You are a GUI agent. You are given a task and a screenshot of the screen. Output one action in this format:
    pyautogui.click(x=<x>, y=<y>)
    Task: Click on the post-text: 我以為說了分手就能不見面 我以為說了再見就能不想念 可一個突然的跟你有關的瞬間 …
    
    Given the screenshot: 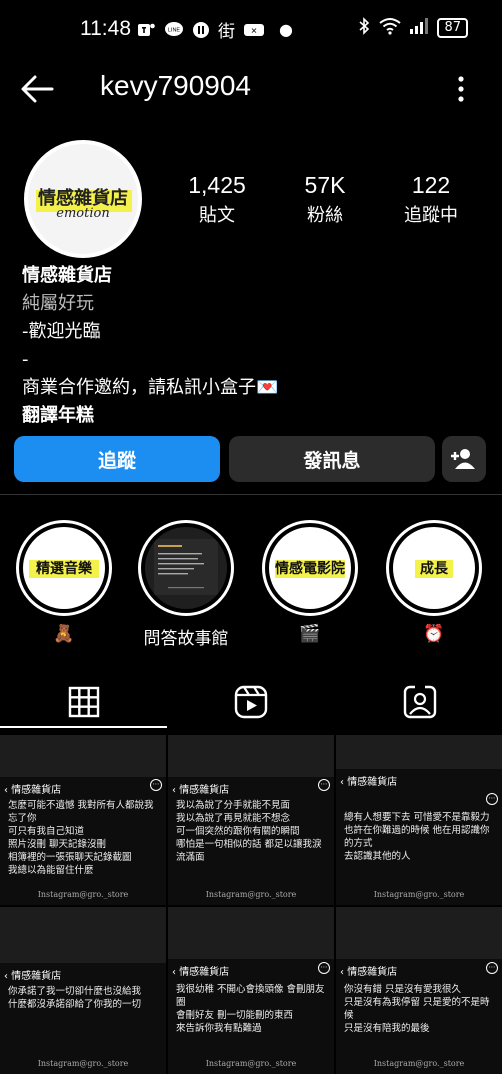 What is the action you would take?
    pyautogui.click(x=253, y=831)
    